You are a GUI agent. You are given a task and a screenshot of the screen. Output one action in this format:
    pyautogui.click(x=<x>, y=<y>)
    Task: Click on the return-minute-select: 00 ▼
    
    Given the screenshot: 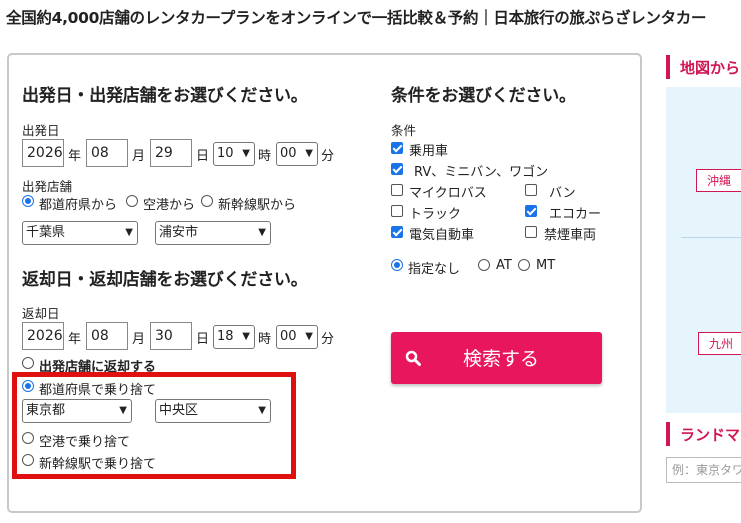 What is the action you would take?
    pyautogui.click(x=297, y=337)
    